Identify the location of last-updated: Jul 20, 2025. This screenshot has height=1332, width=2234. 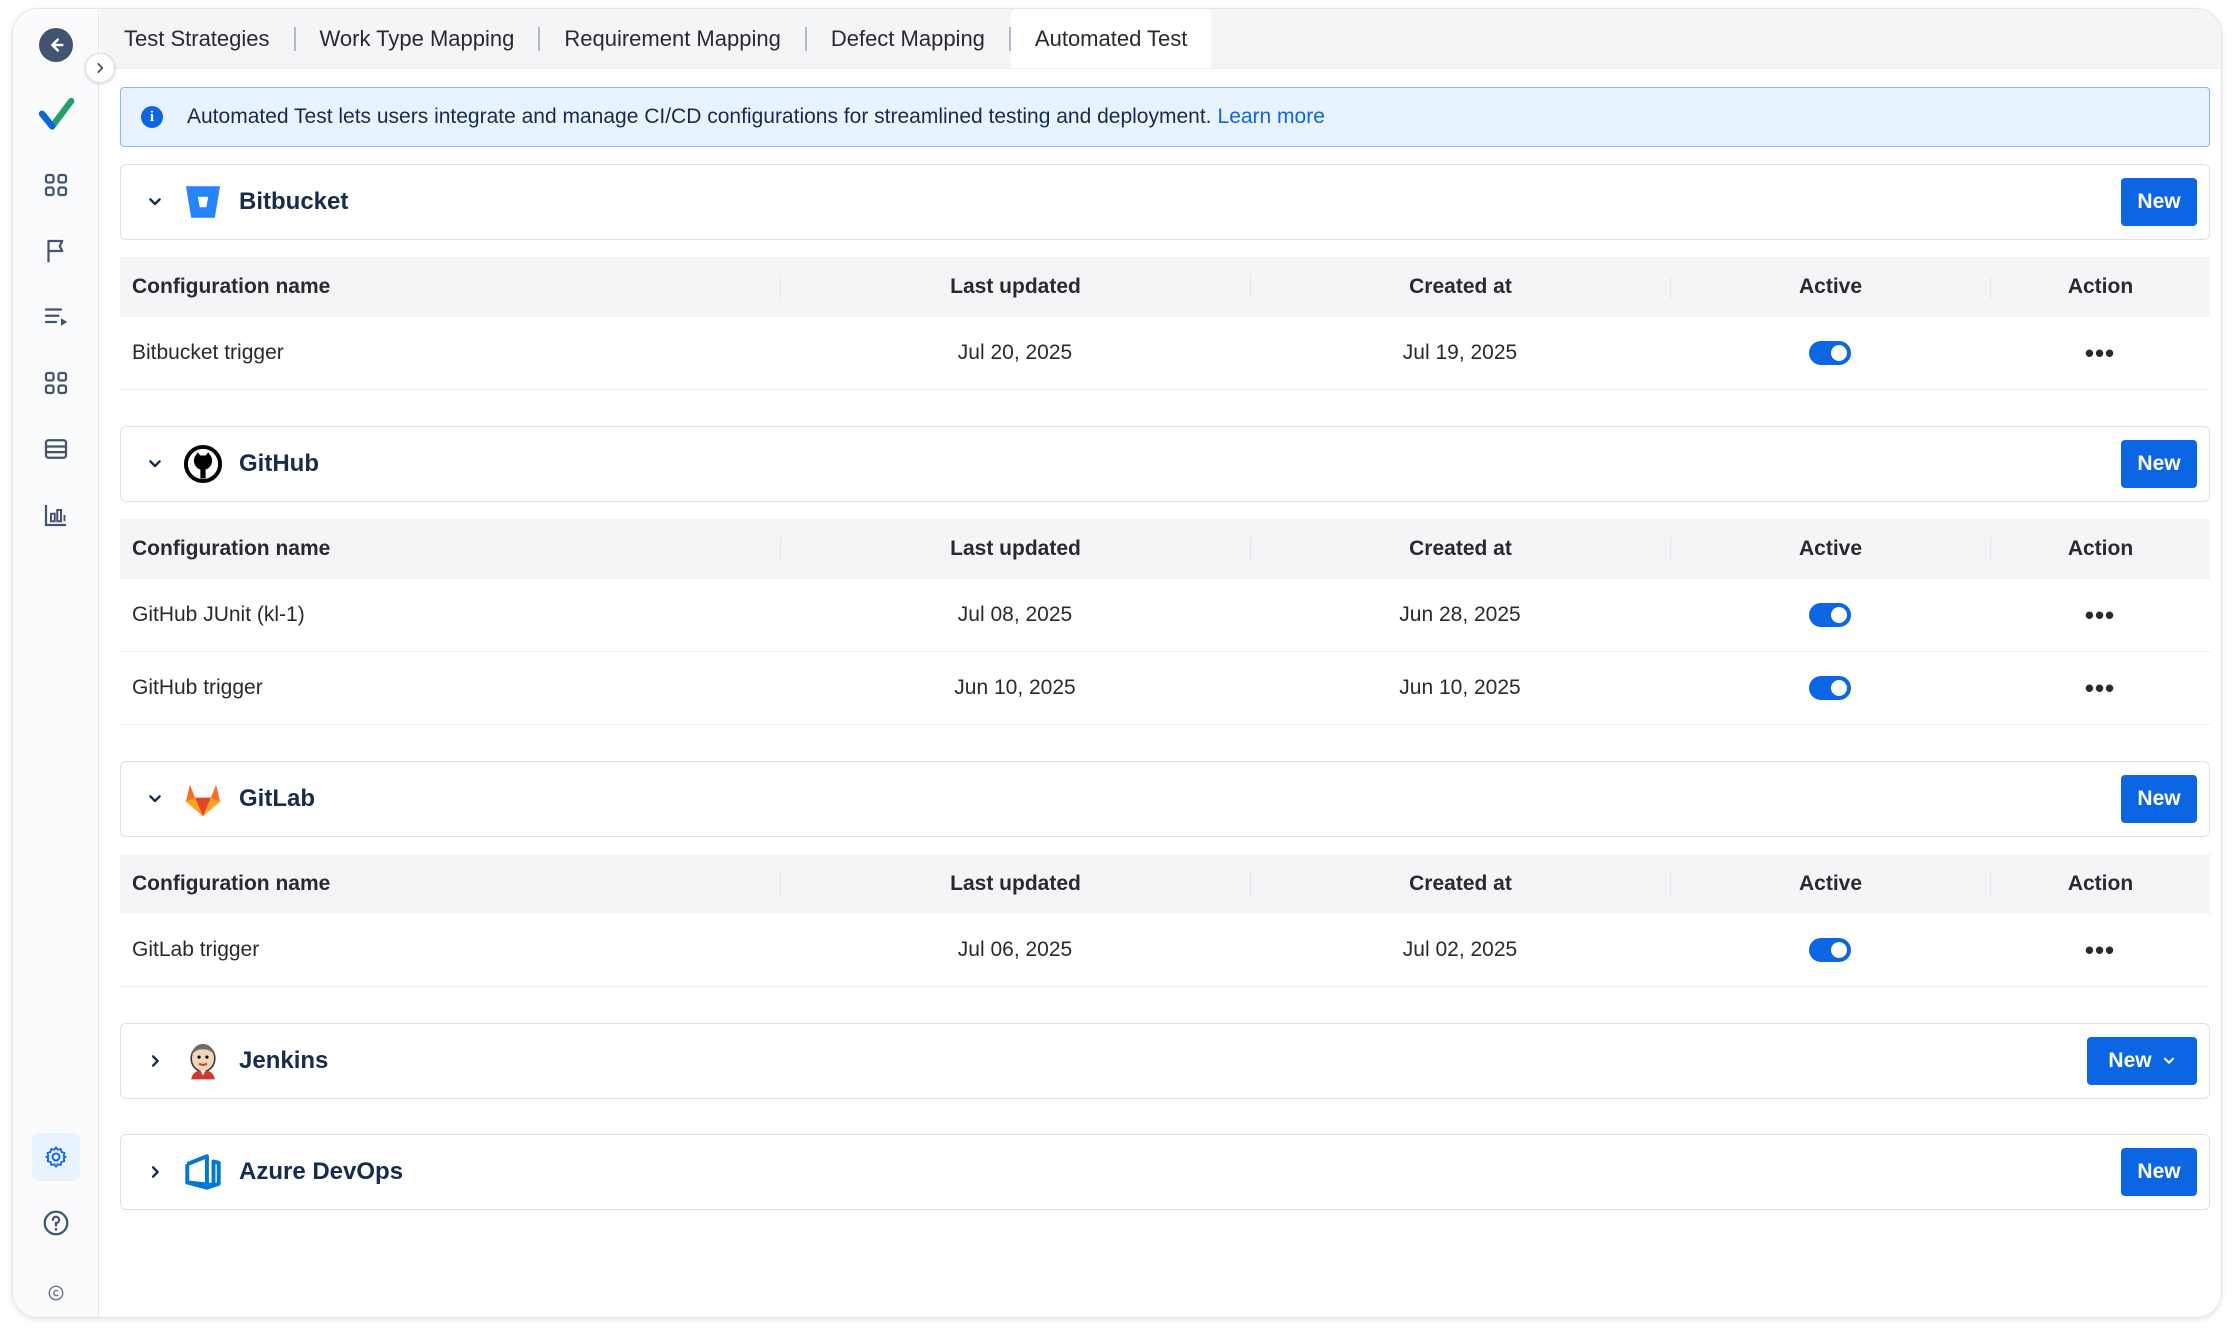
(1015, 352).